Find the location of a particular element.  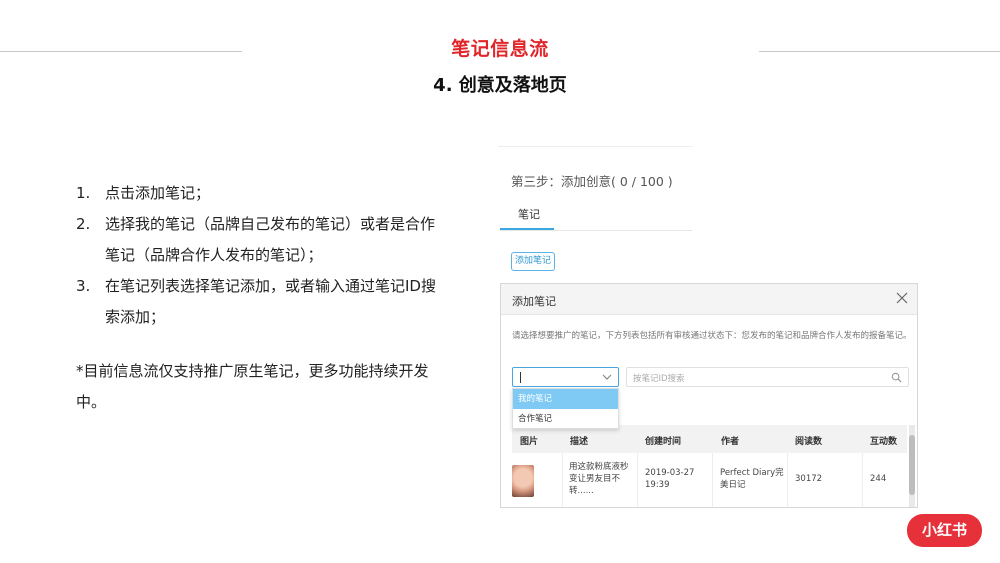

note-type-dropdown: 我的笔记 合作笔记 is located at coordinates (565, 408).